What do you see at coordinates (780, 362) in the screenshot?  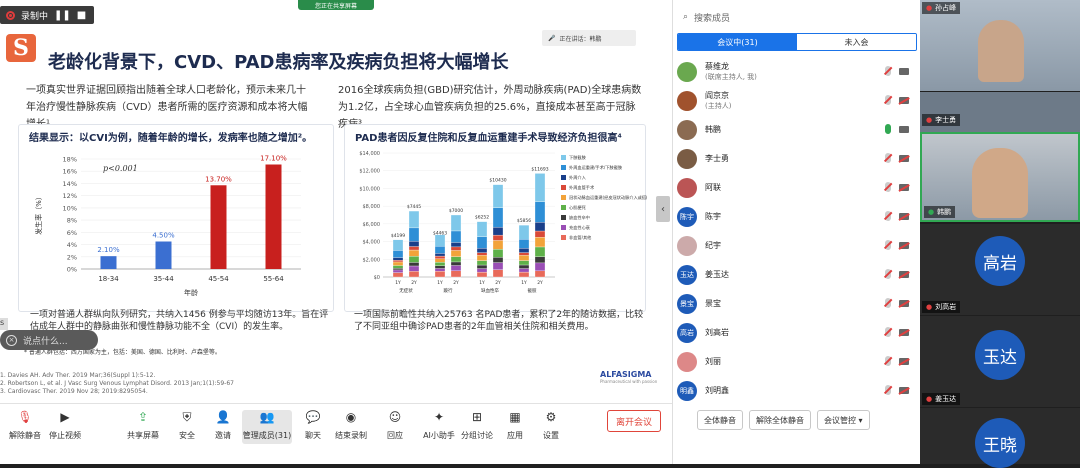 I see `member-name: 刘丽` at bounding box center [780, 362].